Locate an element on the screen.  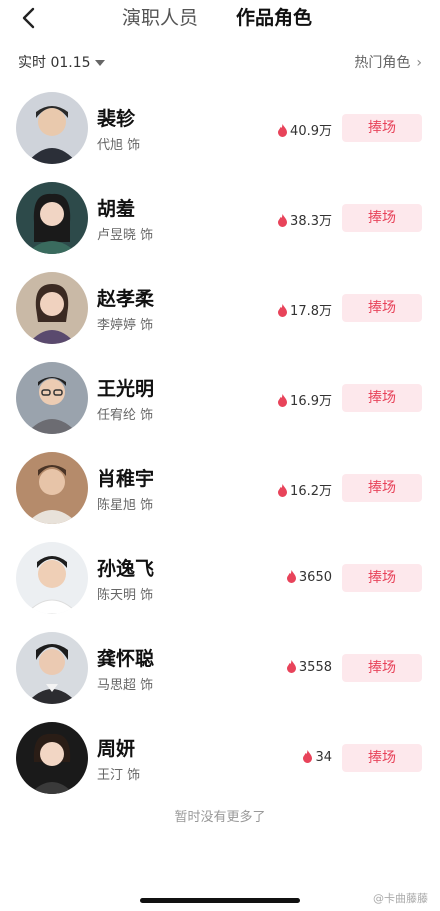
no-more-hint: 暂时没有更多了 is located at coordinates (220, 817).